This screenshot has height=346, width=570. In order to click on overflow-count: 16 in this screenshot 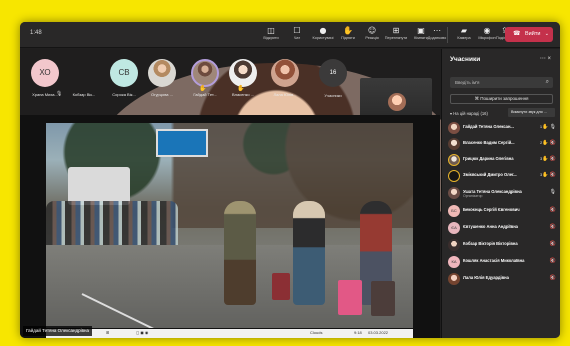, I will do `click(333, 73)`.